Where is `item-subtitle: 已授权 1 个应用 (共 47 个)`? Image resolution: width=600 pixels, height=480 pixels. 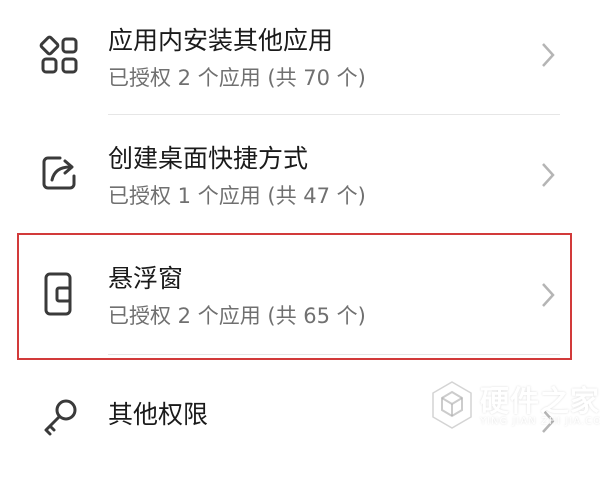
item-subtitle: 已授权 1 个应用 (共 47 个) is located at coordinates (237, 196).